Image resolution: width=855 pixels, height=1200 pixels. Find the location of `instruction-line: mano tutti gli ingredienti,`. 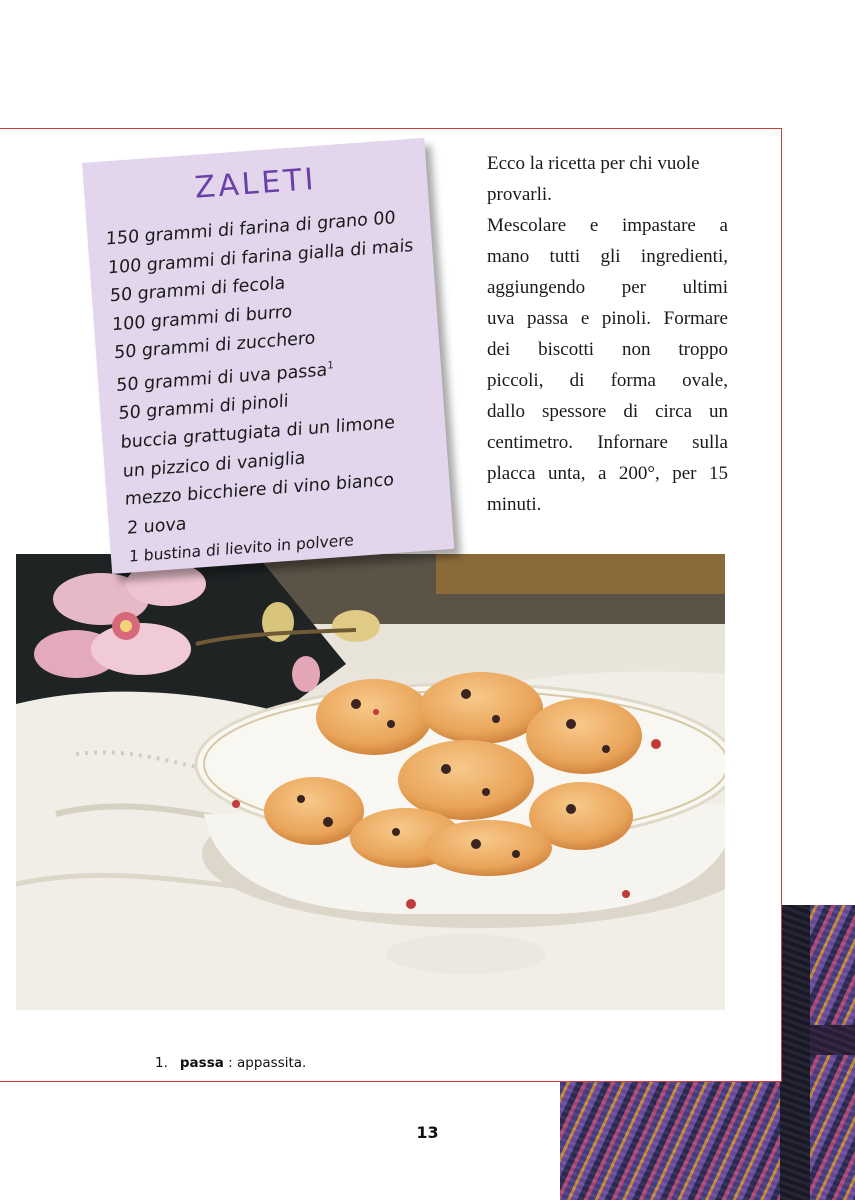

instruction-line: mano tutti gli ingredienti, is located at coordinates (607, 256).